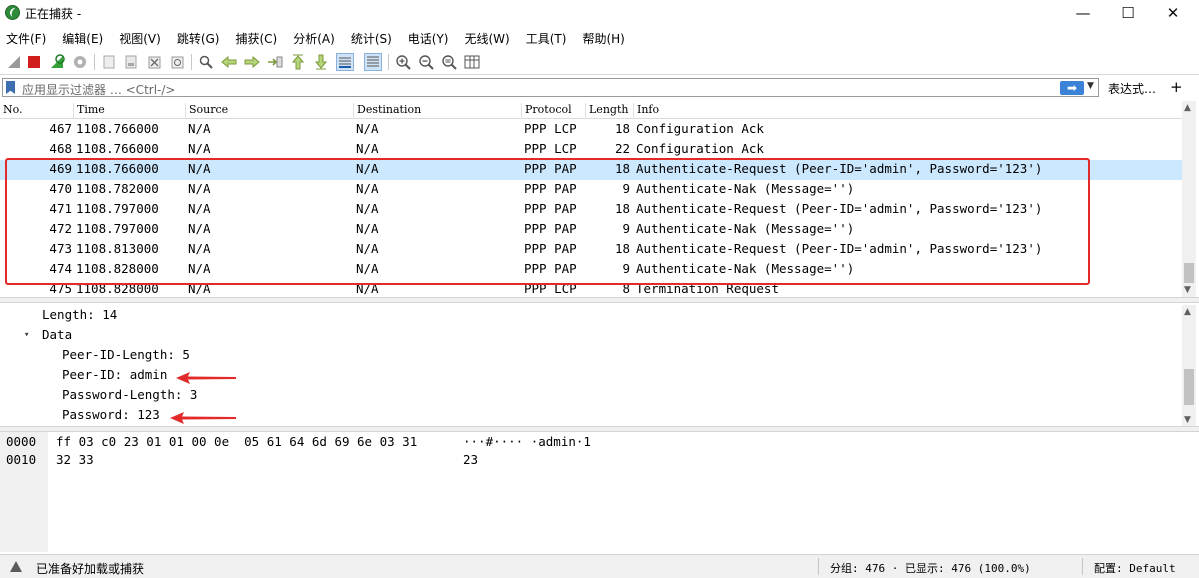 The height and width of the screenshot is (578, 1199). What do you see at coordinates (1173, 13) in the screenshot?
I see `close-button: ✕` at bounding box center [1173, 13].